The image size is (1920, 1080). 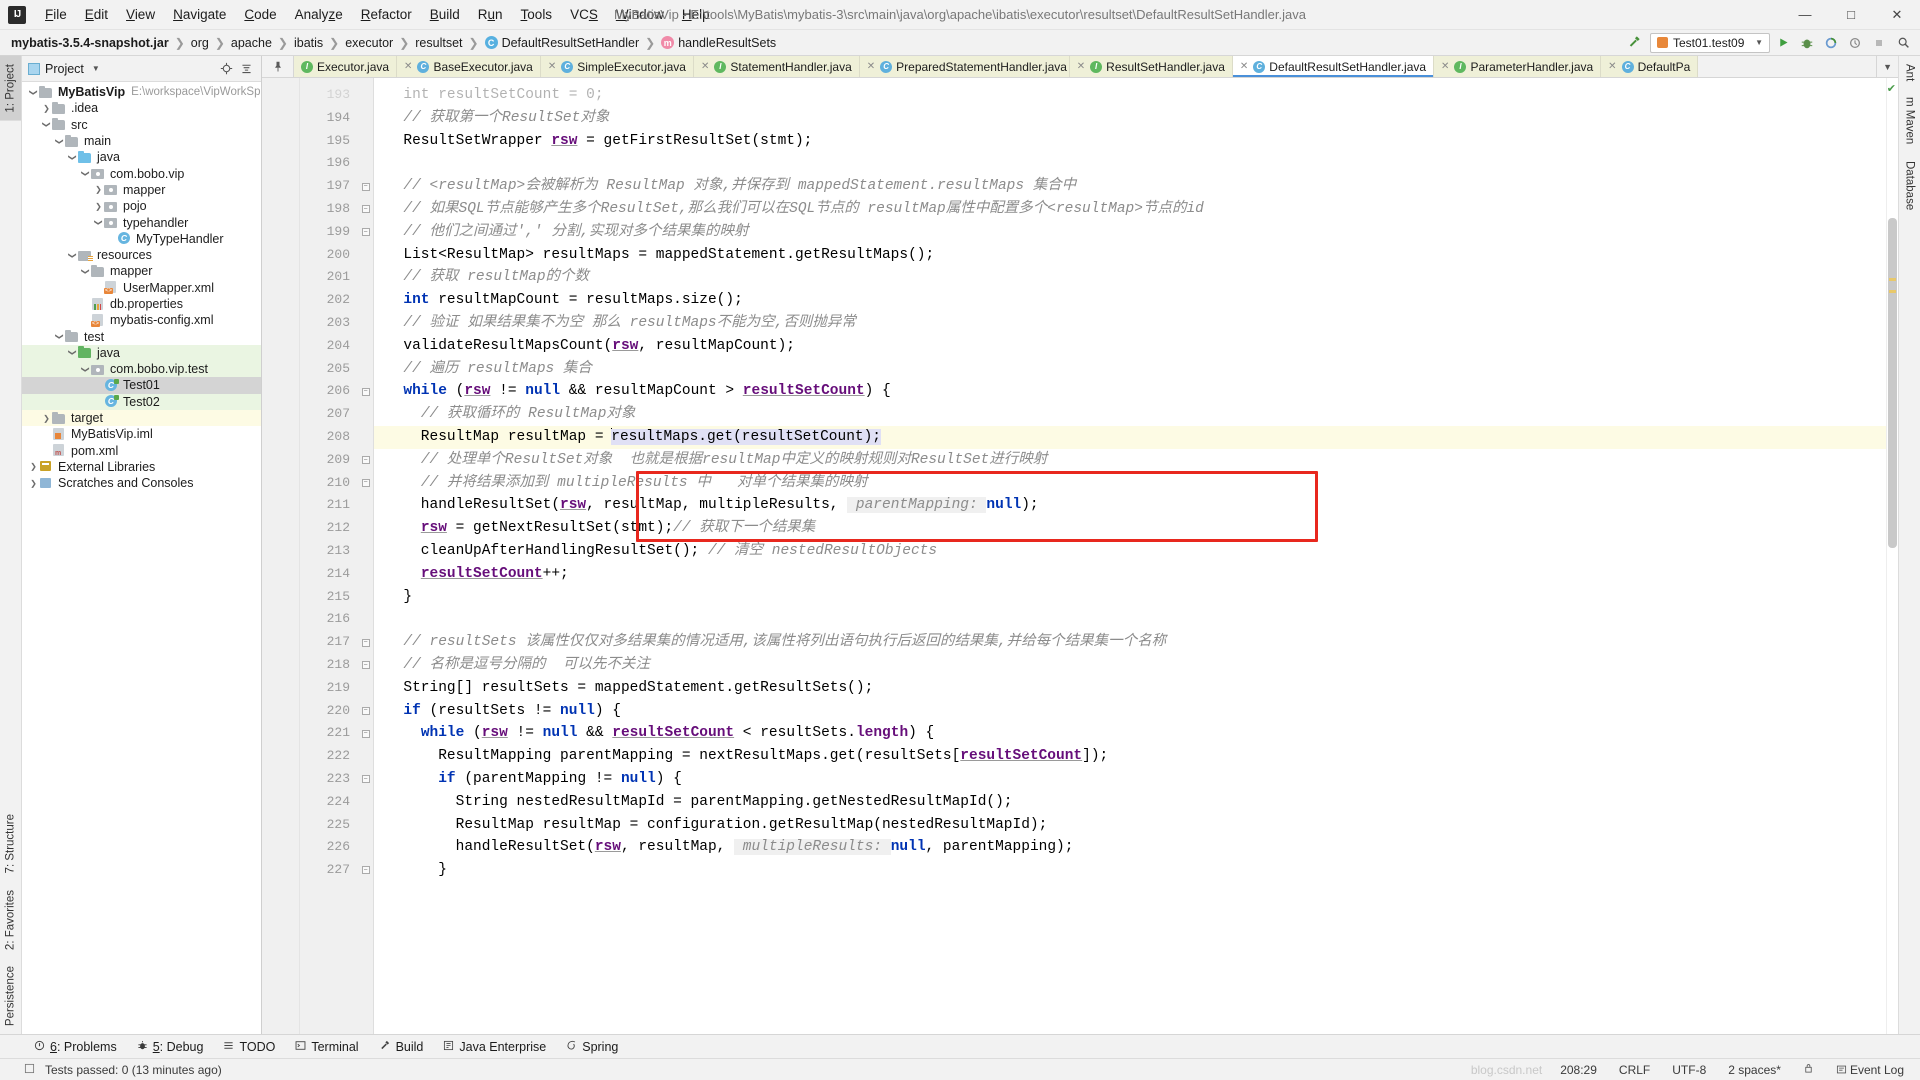 I want to click on tree-node-mybatisvip: ❯ MyBatisVip E:\workspace\VipWorkSpace\M, so click(x=141, y=92).